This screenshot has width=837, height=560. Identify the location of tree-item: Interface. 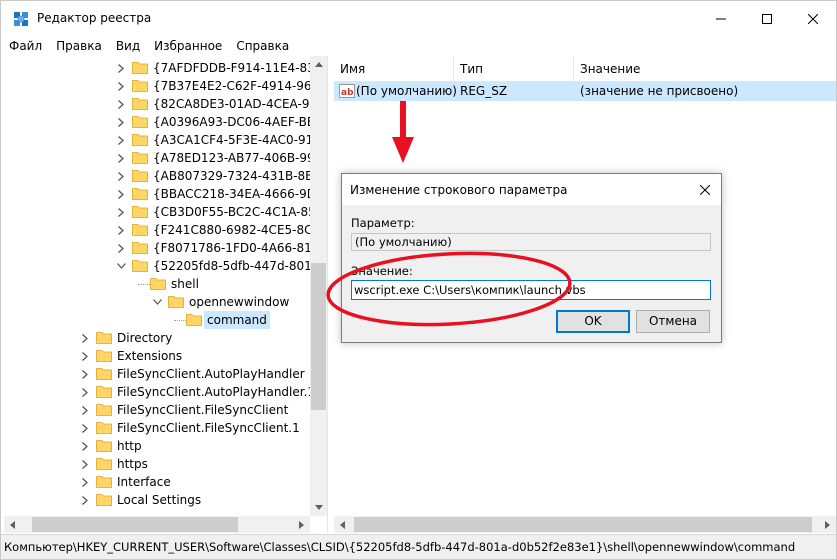
(164, 482).